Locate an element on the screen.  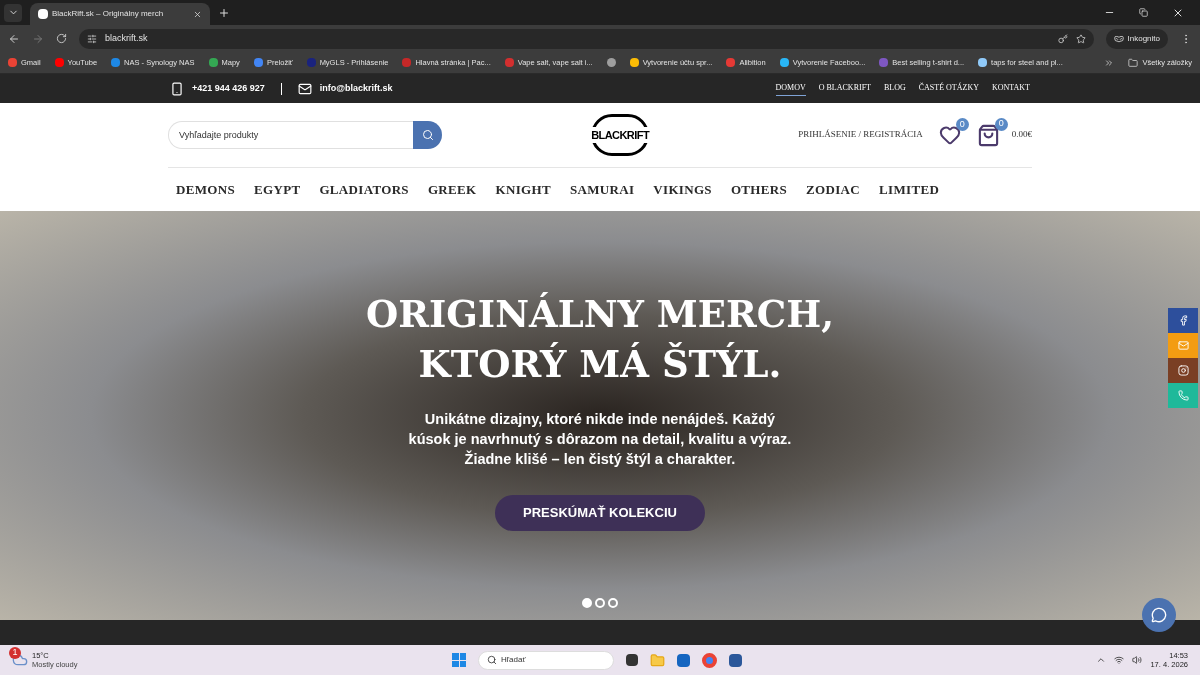
reload-icon is located at coordinates (61, 38).